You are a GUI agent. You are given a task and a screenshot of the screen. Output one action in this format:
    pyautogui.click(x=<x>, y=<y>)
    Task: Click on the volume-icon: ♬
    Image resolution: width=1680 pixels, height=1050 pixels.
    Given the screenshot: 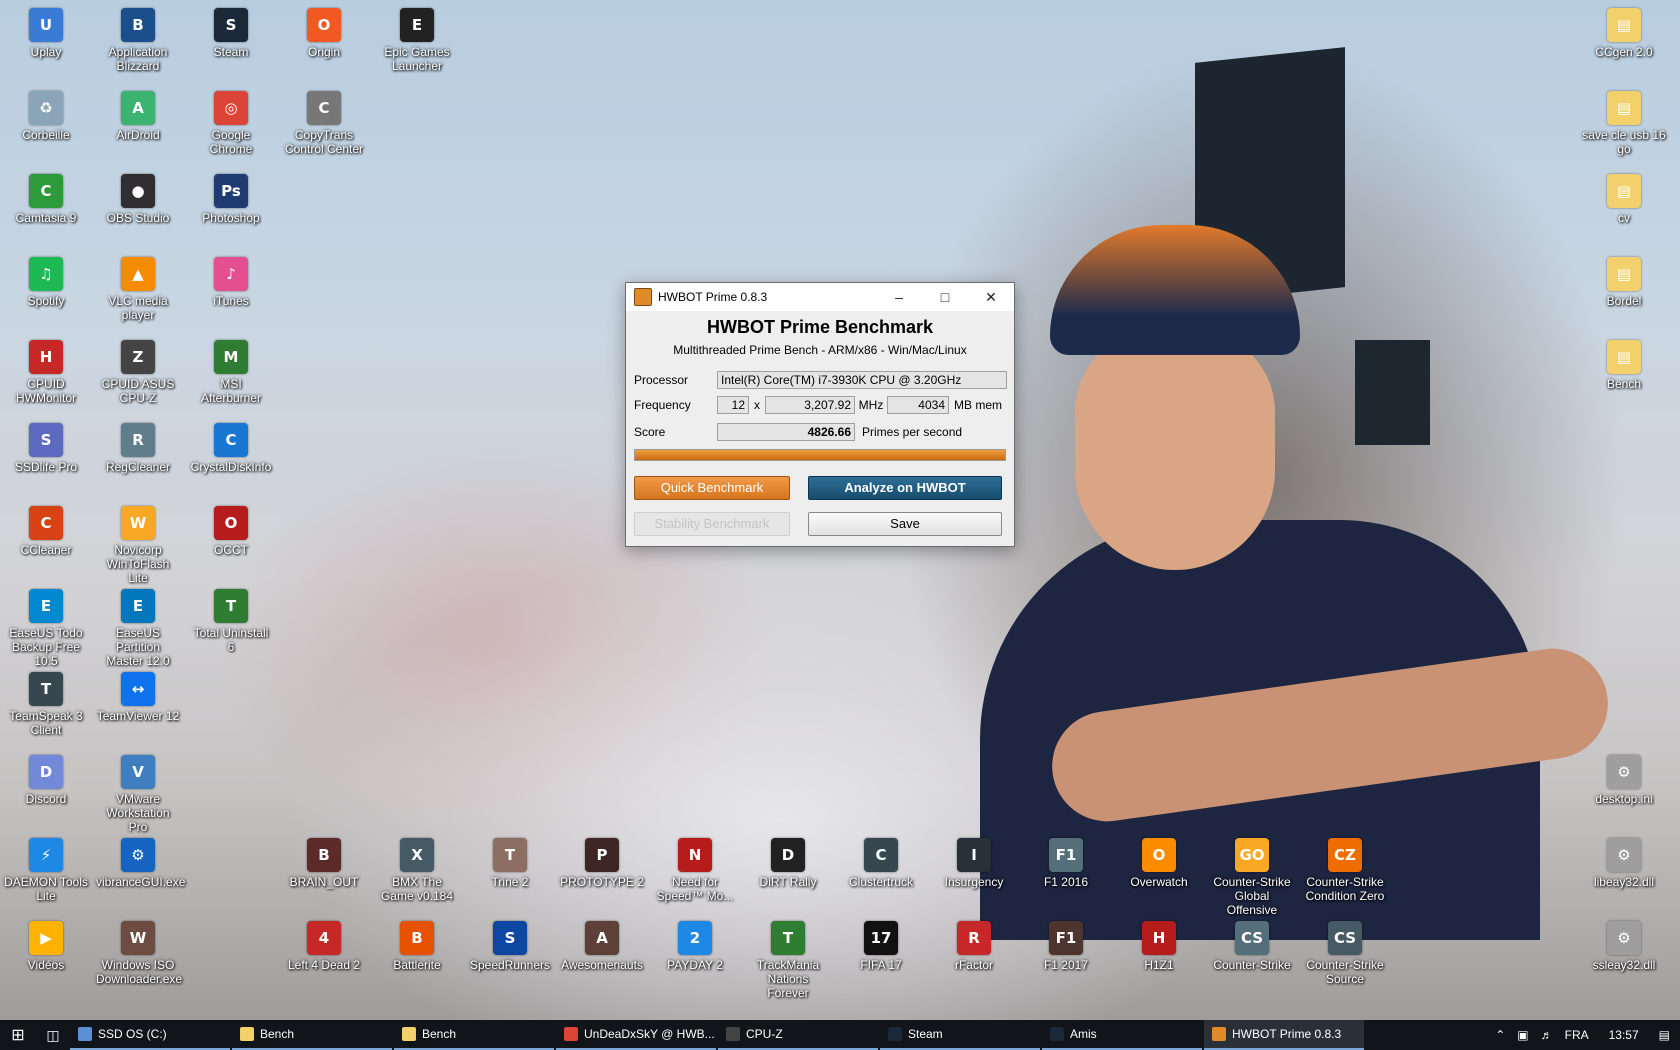 What is the action you would take?
    pyautogui.click(x=1547, y=1035)
    